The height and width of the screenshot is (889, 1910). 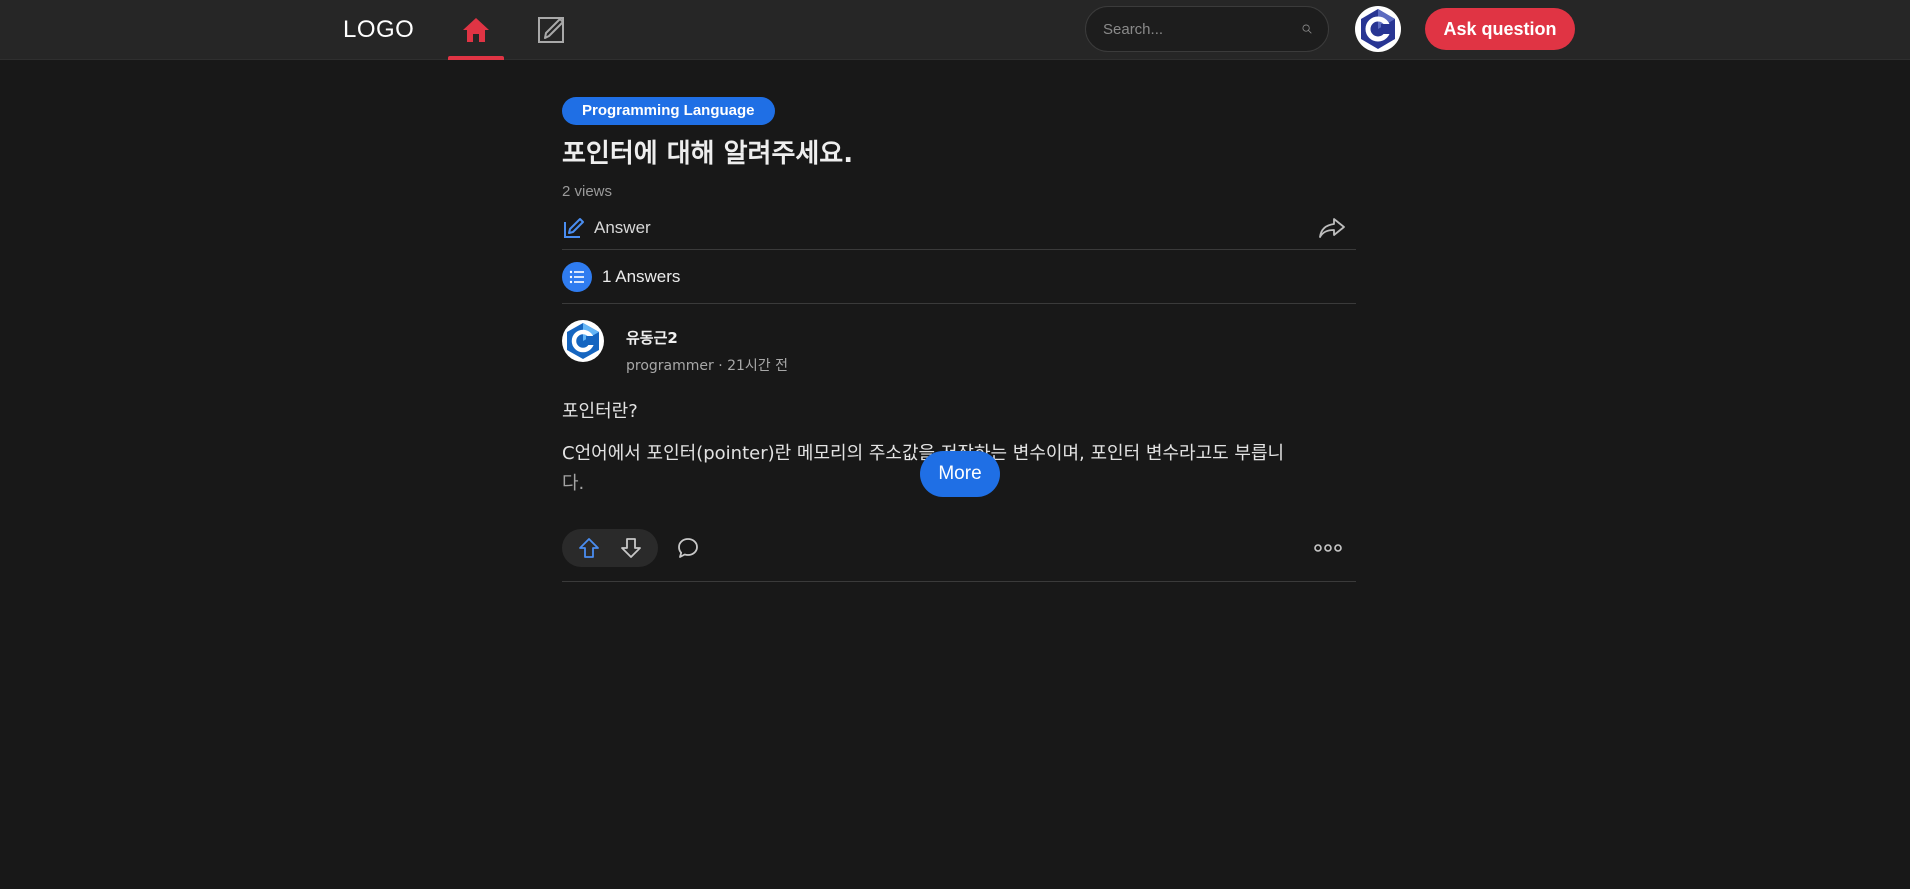 What do you see at coordinates (708, 154) in the screenshot?
I see `question-title: 포인터에 대해 알려주세요.` at bounding box center [708, 154].